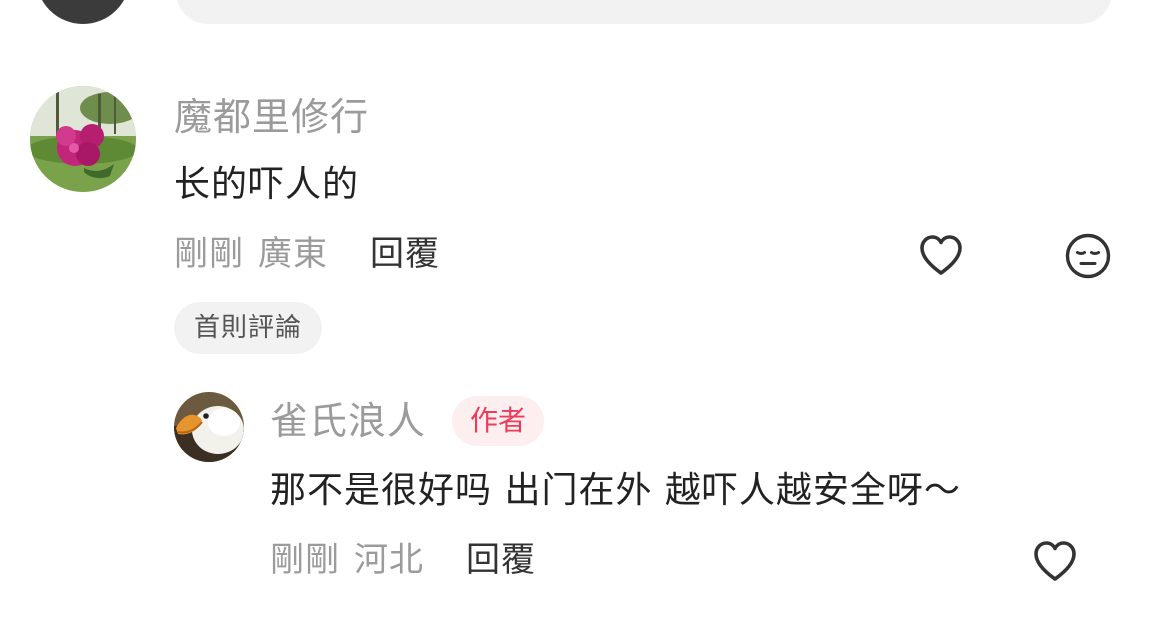 The width and height of the screenshot is (1160, 620). Describe the element at coordinates (209, 254) in the screenshot. I see `comment-time: 剛剛` at that location.